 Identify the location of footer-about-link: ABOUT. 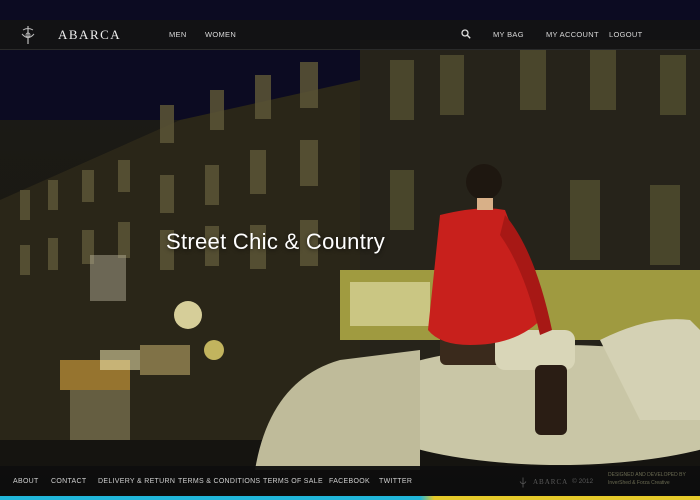
(26, 481).